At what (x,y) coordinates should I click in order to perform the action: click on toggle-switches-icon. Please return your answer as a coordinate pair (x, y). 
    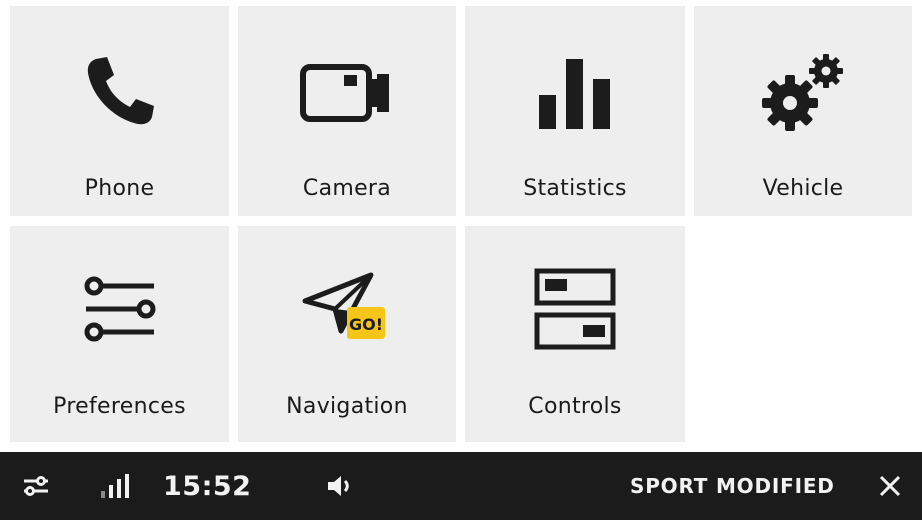
    Looking at the image, I should click on (575, 309).